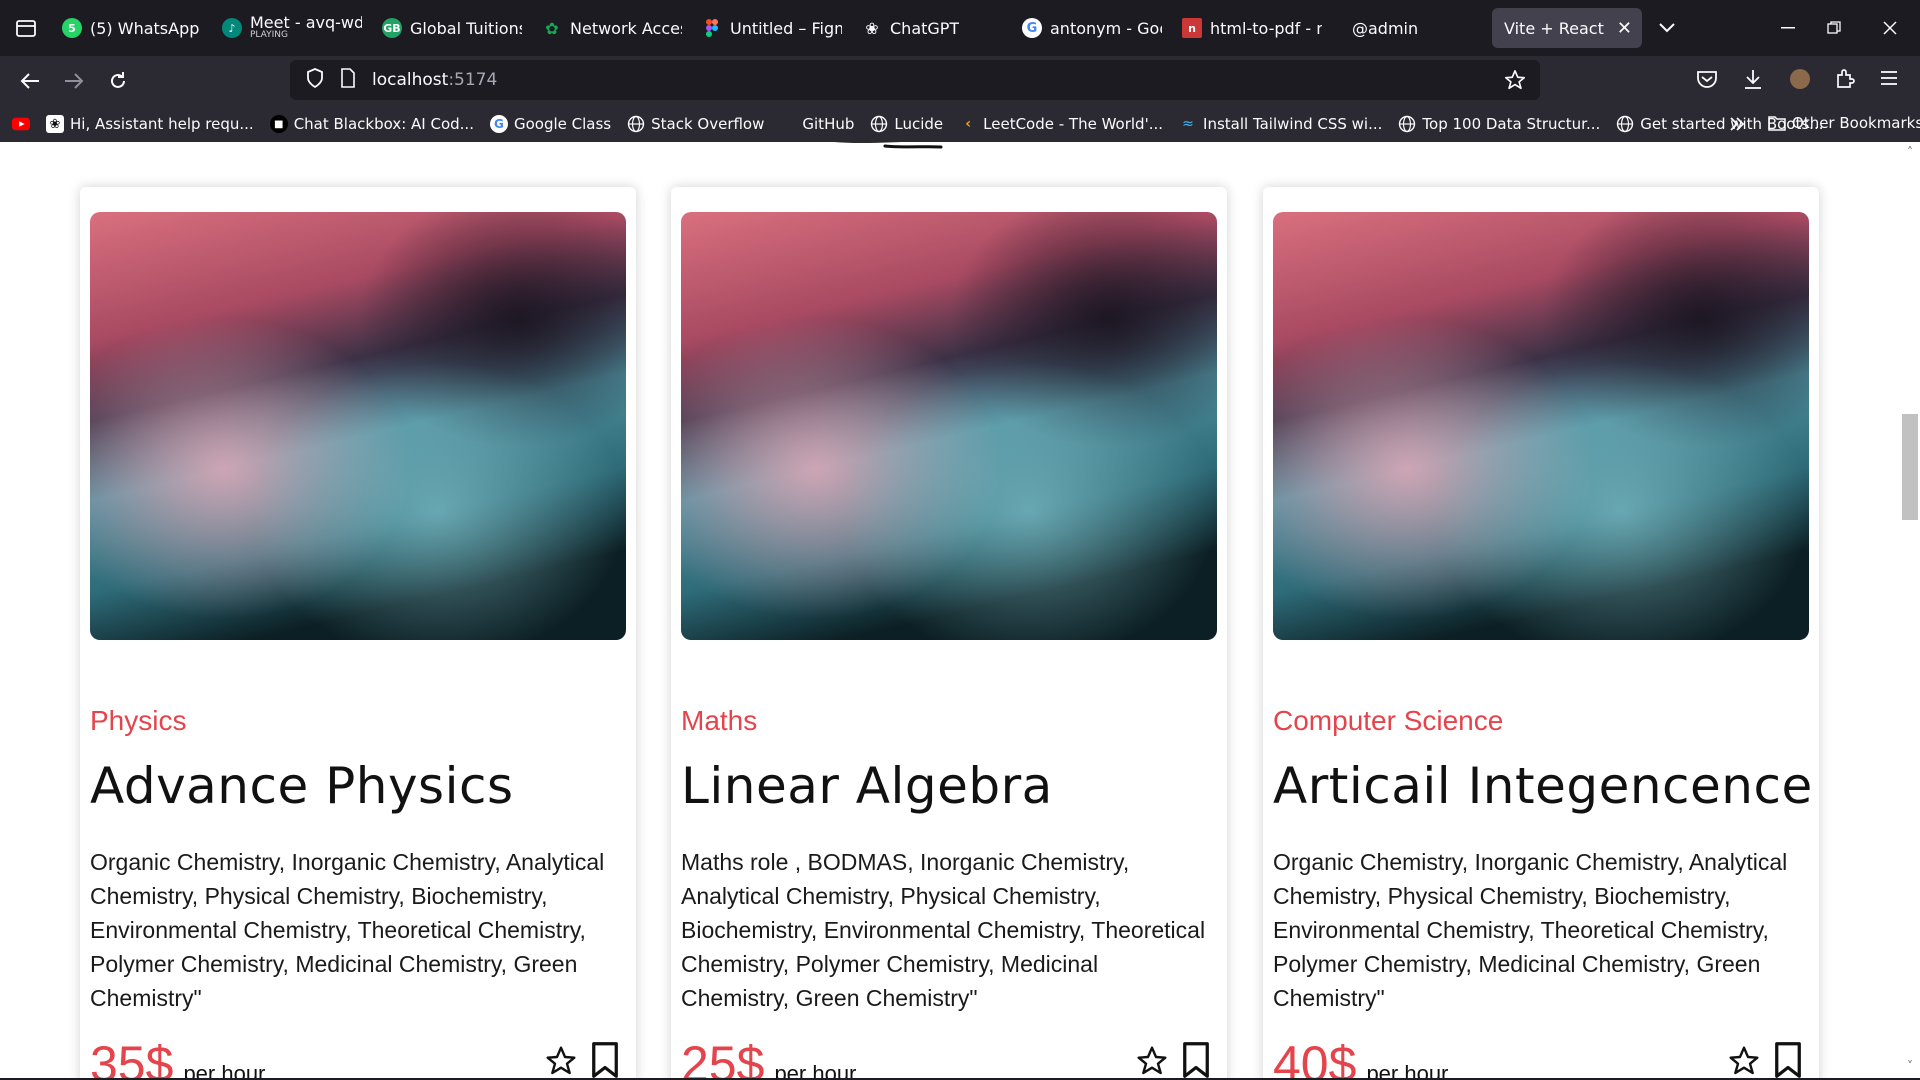 The width and height of the screenshot is (1920, 1080). Describe the element at coordinates (1889, 80) in the screenshot. I see `menu-icon` at that location.